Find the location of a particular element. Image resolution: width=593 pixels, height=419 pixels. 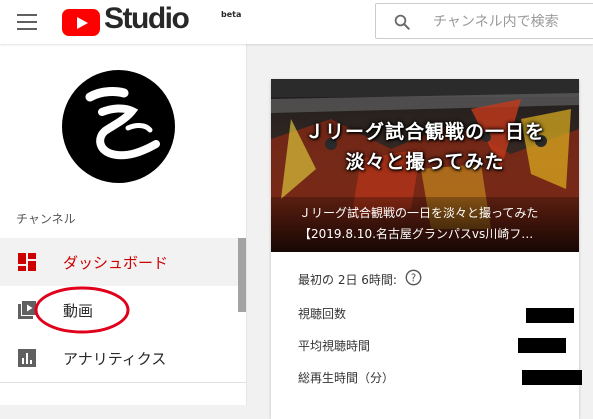

sidebar-item-dashboard: ダッシュボード is located at coordinates (119, 262).